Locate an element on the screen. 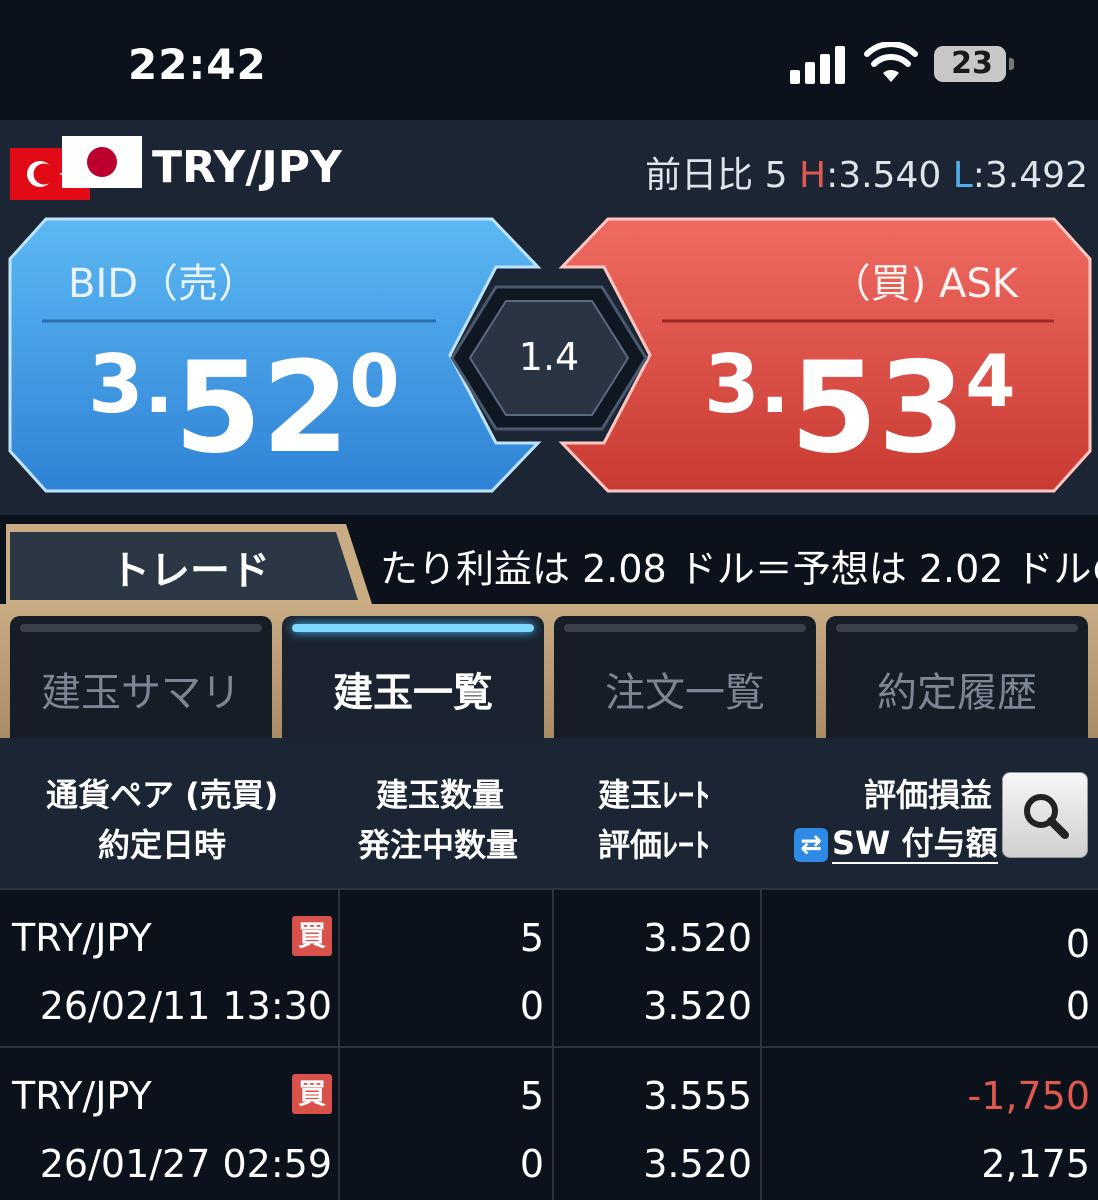 The image size is (1098, 1200). cellular-signal-icon is located at coordinates (820, 64).